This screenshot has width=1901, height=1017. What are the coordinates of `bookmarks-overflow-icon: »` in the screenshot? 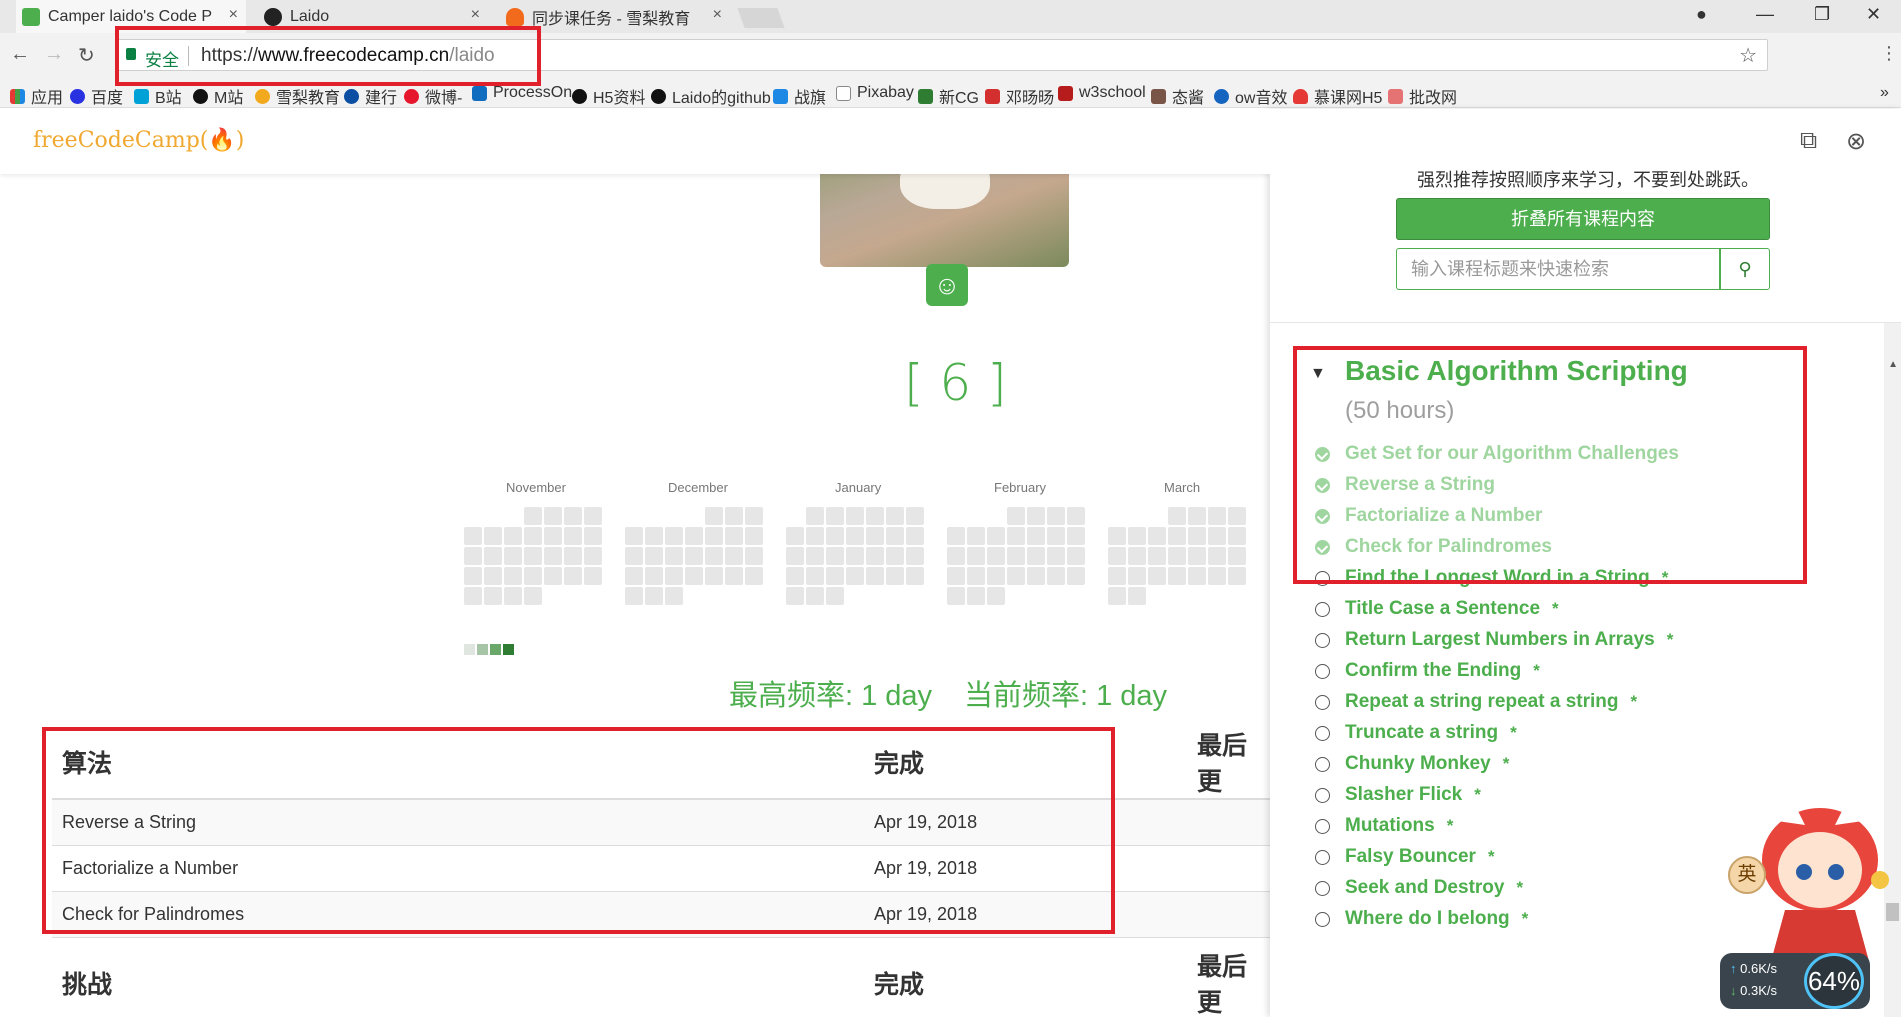 It's located at (1884, 93).